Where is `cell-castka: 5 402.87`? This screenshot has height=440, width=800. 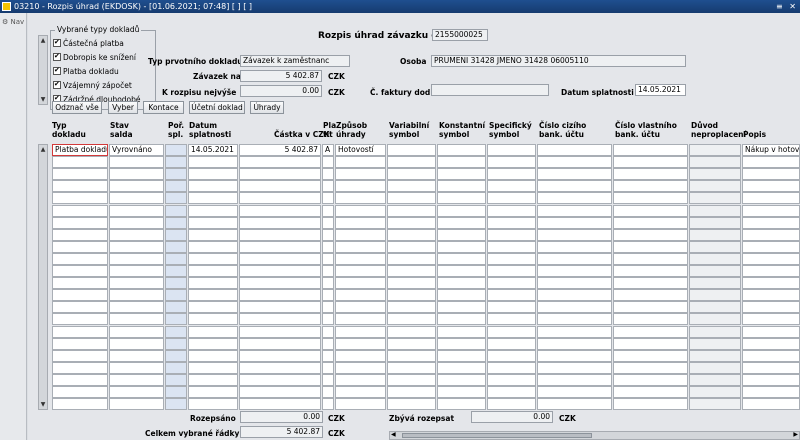 cell-castka: 5 402.87 is located at coordinates (280, 150).